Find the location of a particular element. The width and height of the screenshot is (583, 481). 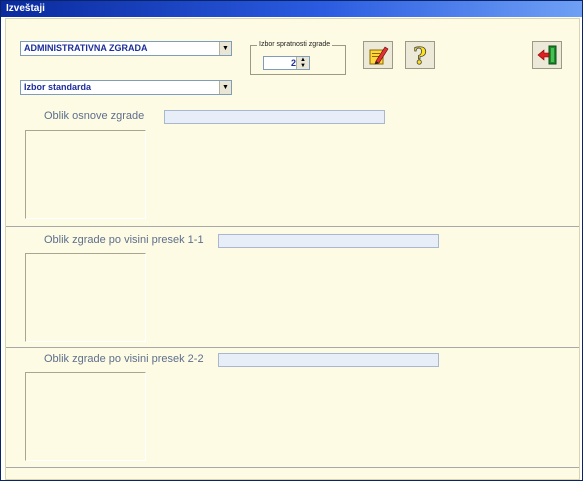

spinner-arrows-icon: ▲ ▼ is located at coordinates (302, 63).